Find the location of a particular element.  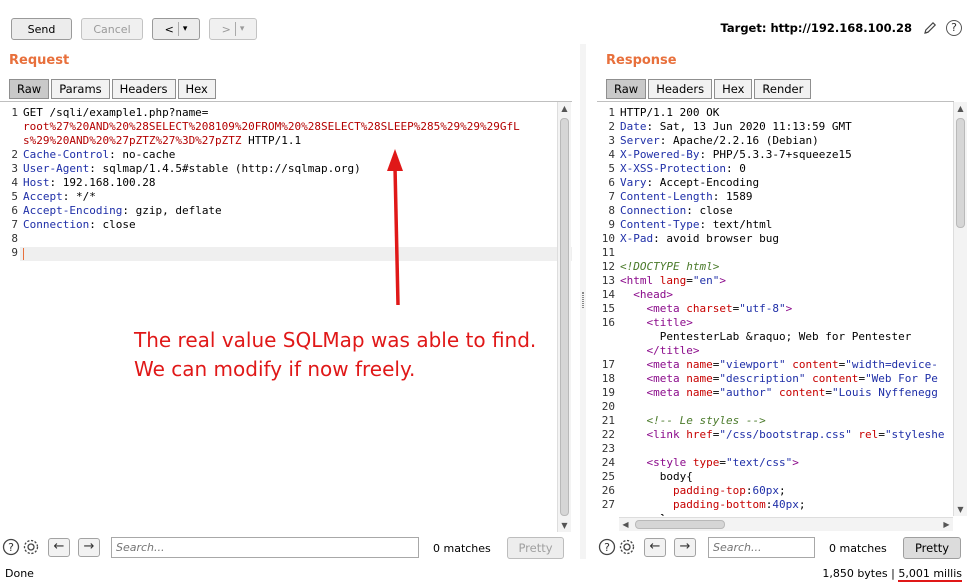

send-button: Send is located at coordinates (41, 29).